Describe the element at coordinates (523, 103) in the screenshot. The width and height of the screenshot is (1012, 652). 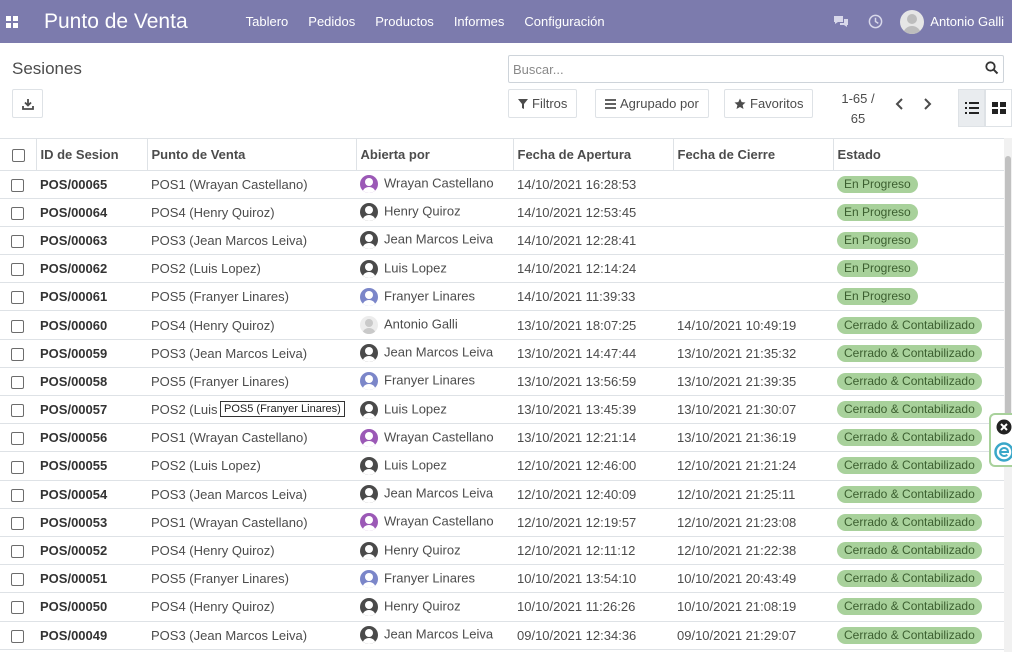
I see `filter-icon` at that location.